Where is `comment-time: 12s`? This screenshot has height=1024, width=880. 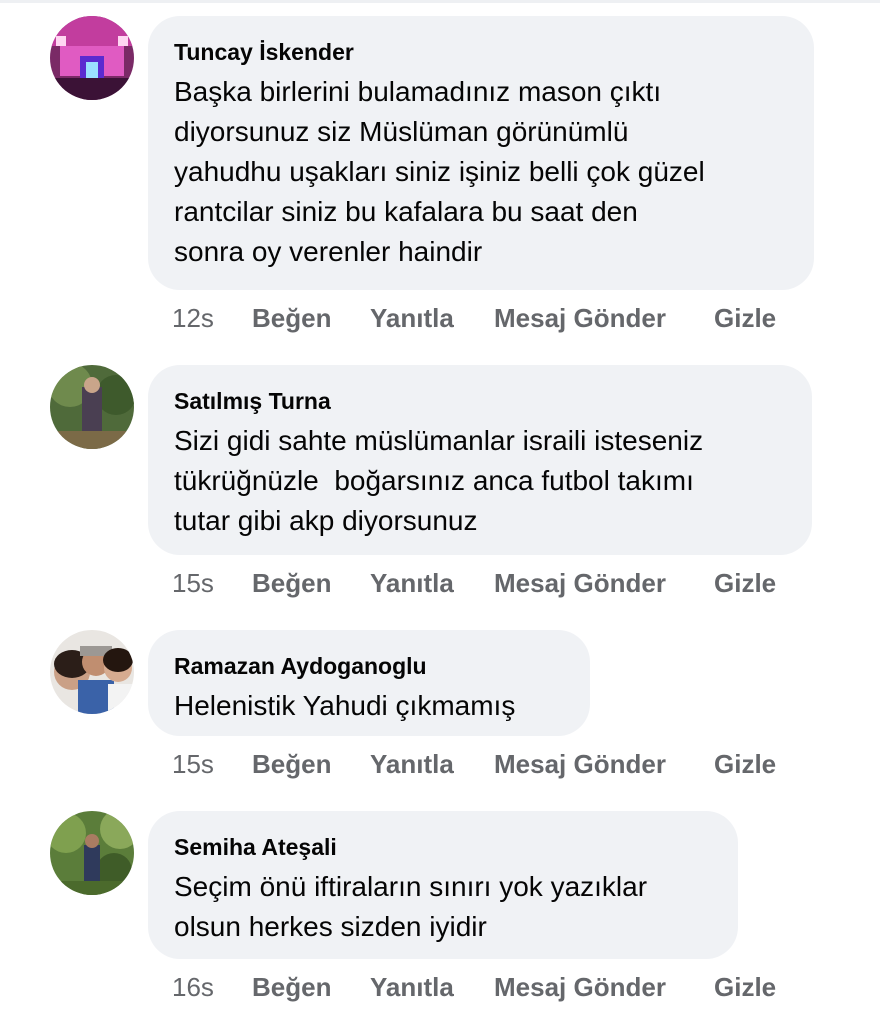 comment-time: 12s is located at coordinates (193, 318).